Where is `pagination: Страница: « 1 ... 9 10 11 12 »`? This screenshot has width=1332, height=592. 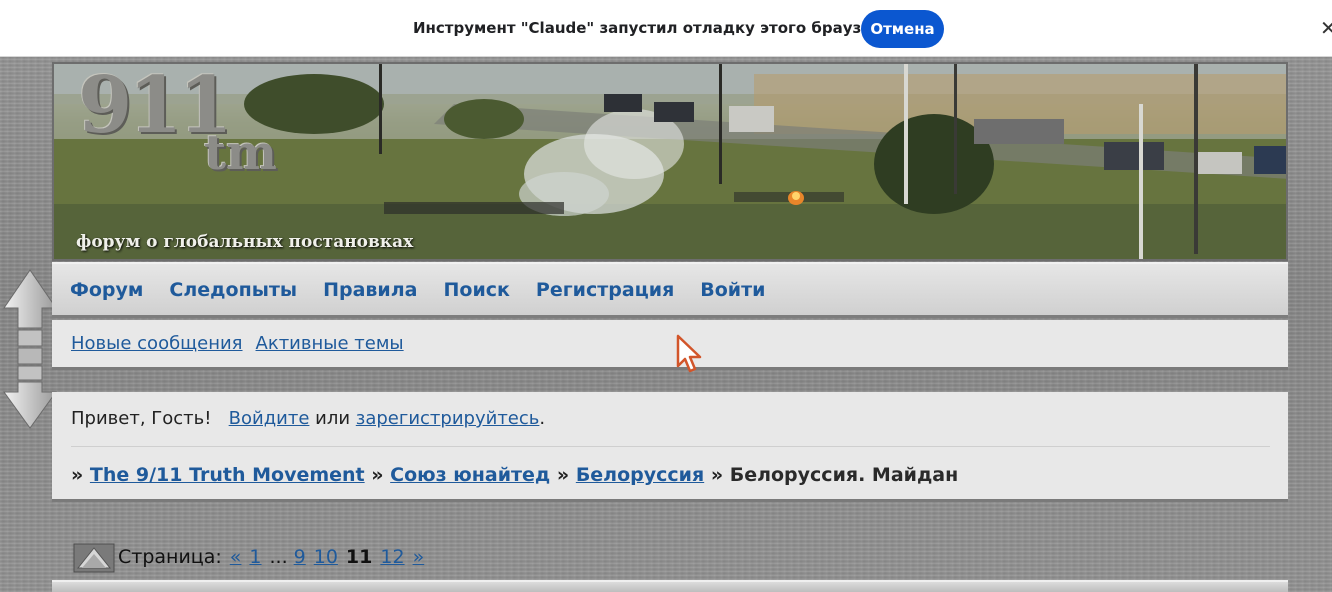 pagination: Страница: « 1 ... 9 10 11 12 » is located at coordinates (252, 557).